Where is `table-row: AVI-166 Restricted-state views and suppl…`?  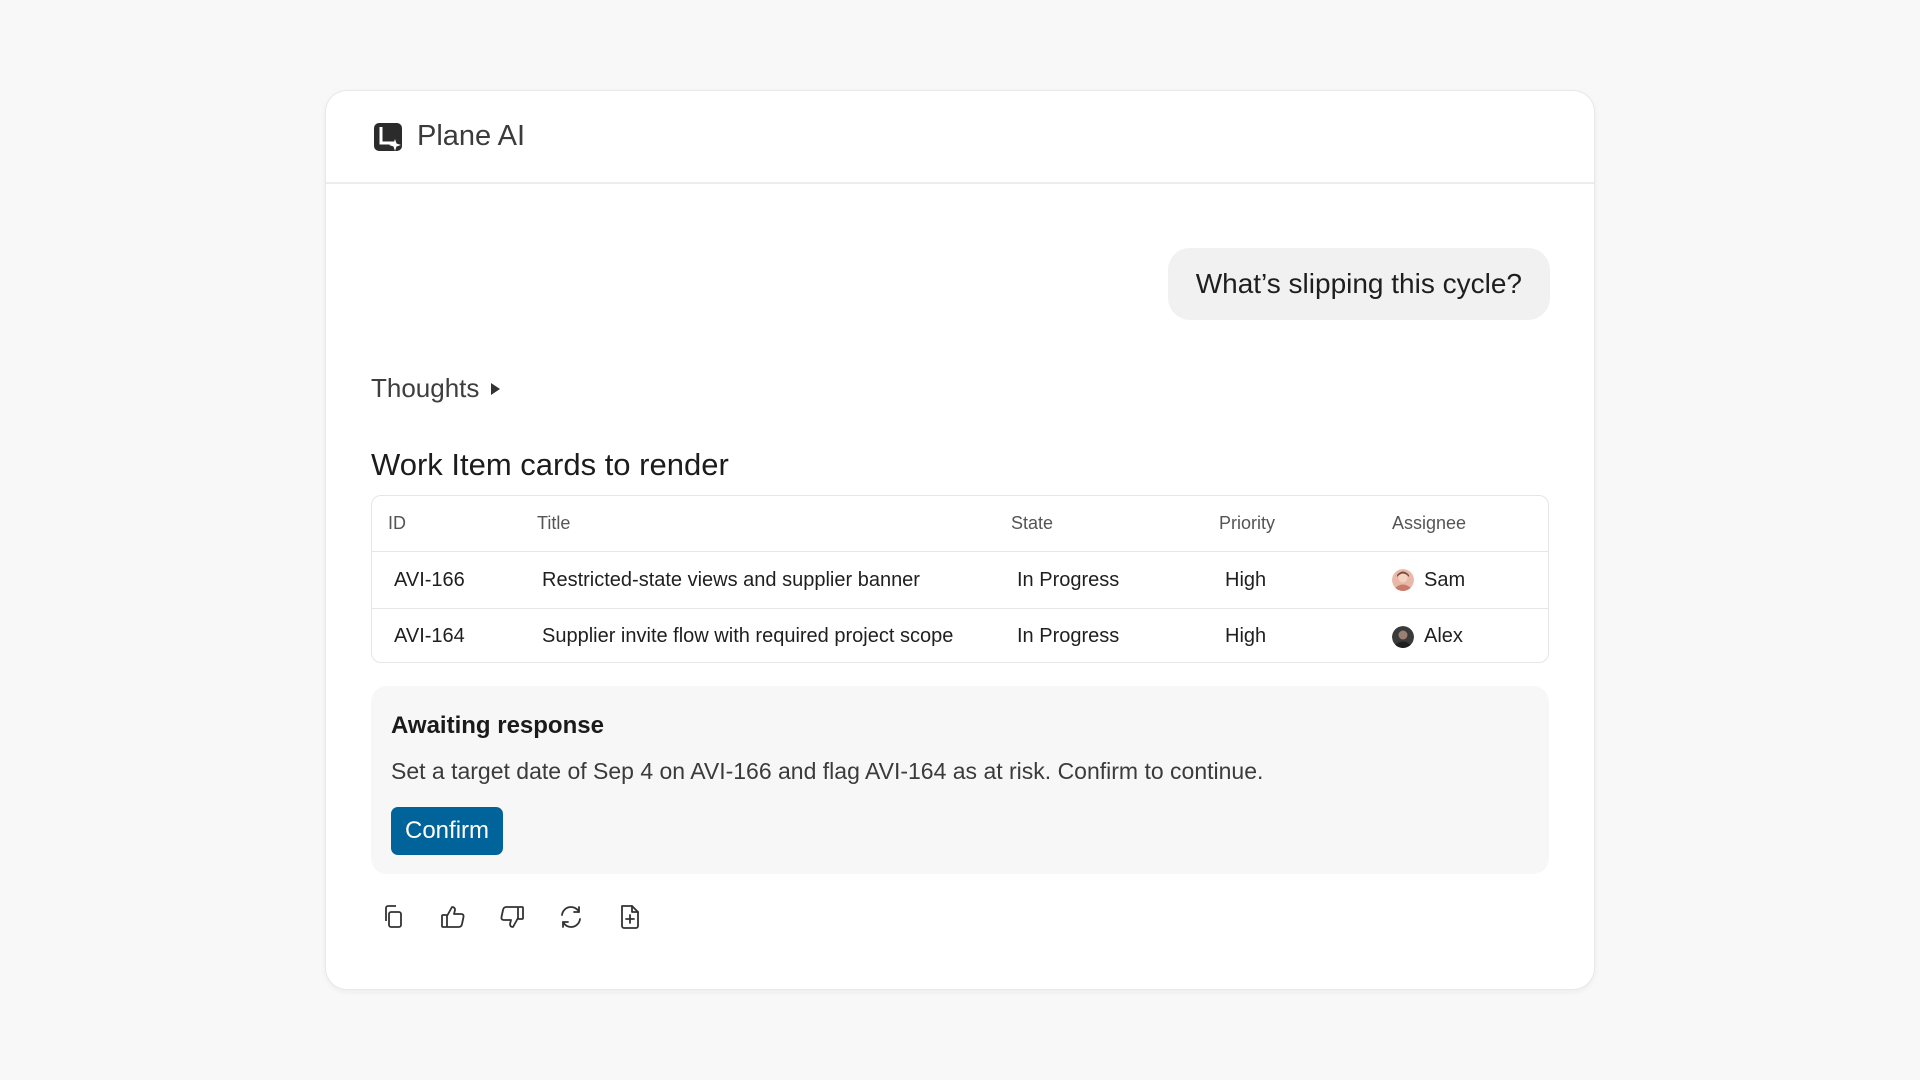
table-row: AVI-166 Restricted-state views and suppl… is located at coordinates (960, 580).